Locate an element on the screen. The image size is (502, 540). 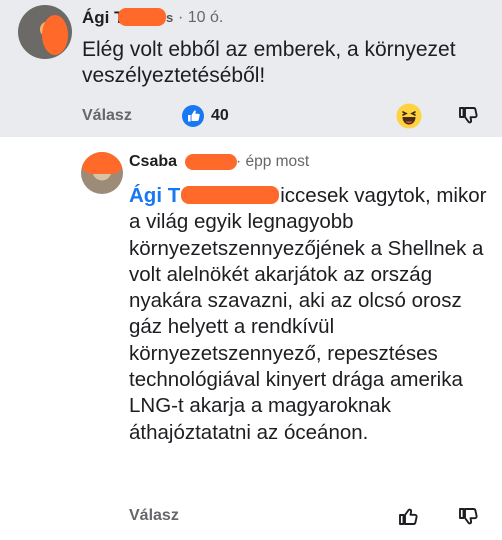
comment-author: Csaba is located at coordinates (153, 162).